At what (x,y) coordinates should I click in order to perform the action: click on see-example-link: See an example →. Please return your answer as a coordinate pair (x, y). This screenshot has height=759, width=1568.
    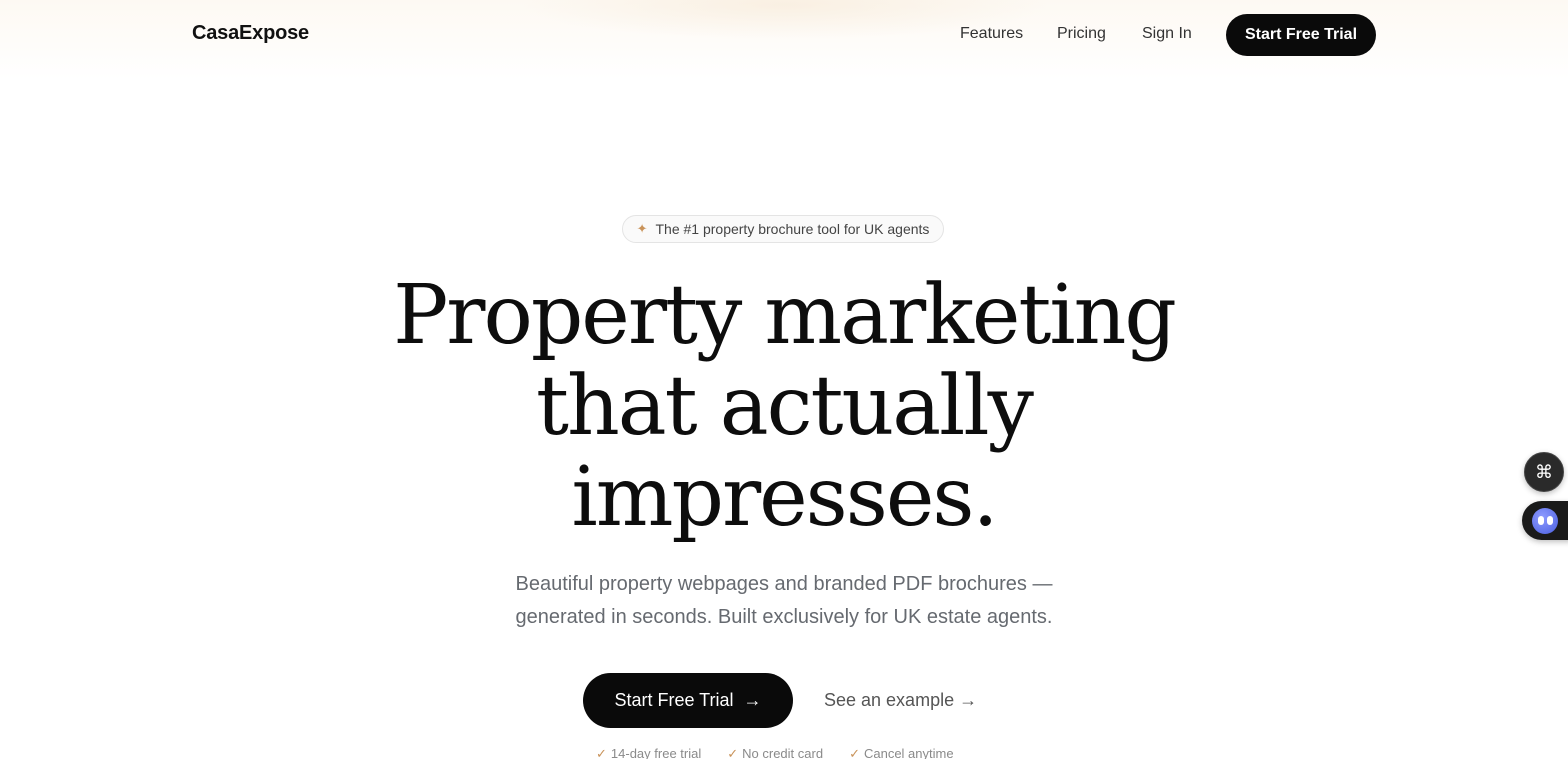
    Looking at the image, I should click on (900, 700).